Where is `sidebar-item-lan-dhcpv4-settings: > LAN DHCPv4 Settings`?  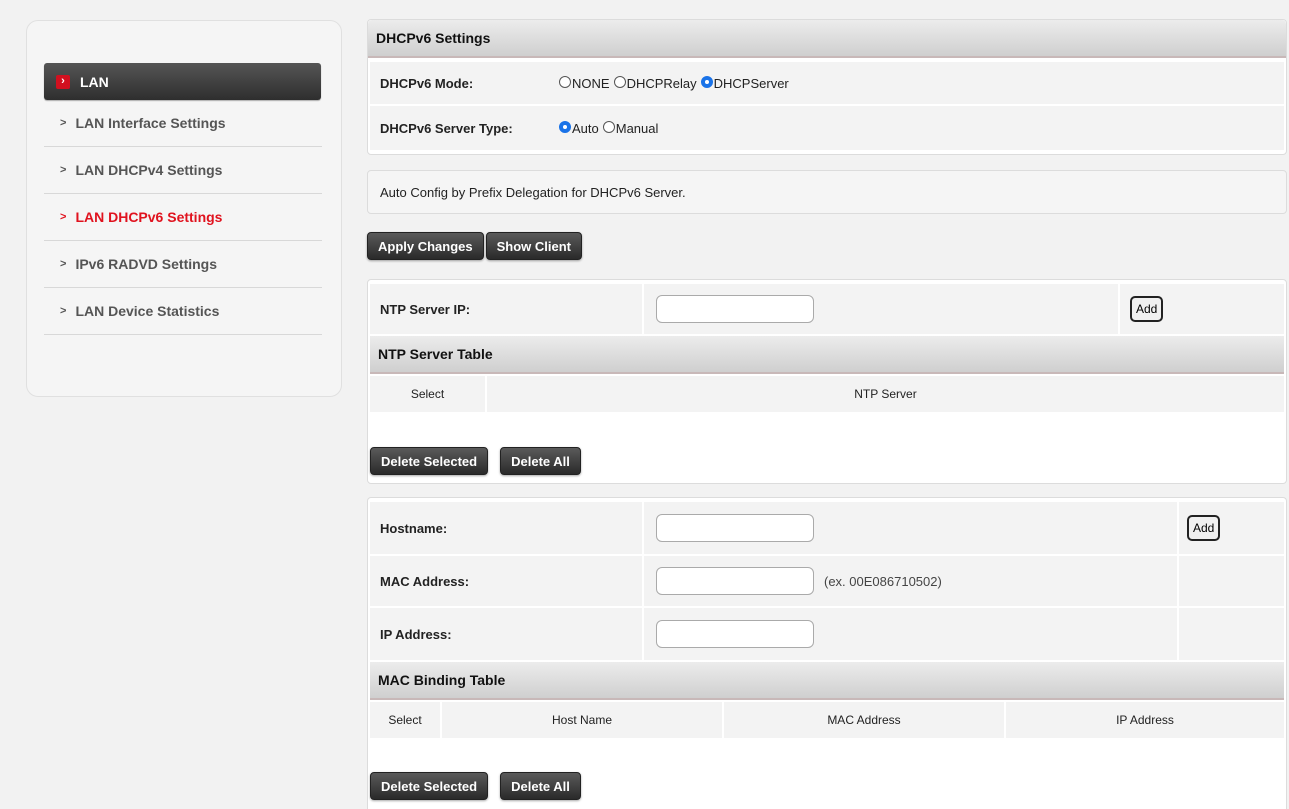 sidebar-item-lan-dhcpv4-settings: > LAN DHCPv4 Settings is located at coordinates (183, 170).